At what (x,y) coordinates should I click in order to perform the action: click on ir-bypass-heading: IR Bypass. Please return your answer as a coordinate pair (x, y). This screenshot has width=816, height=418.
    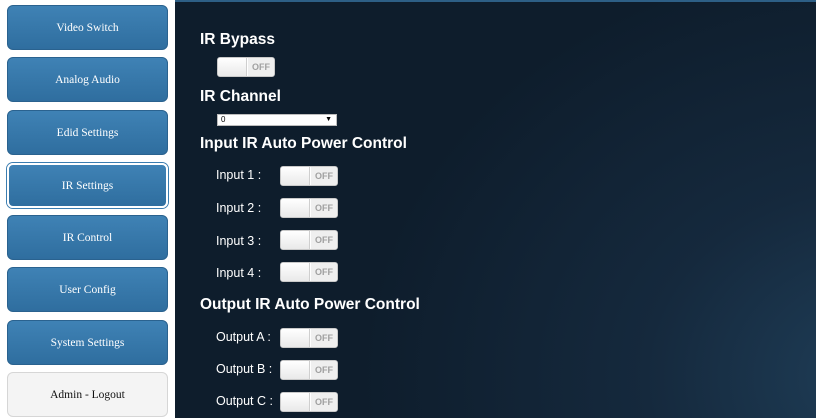
    Looking at the image, I should click on (237, 39).